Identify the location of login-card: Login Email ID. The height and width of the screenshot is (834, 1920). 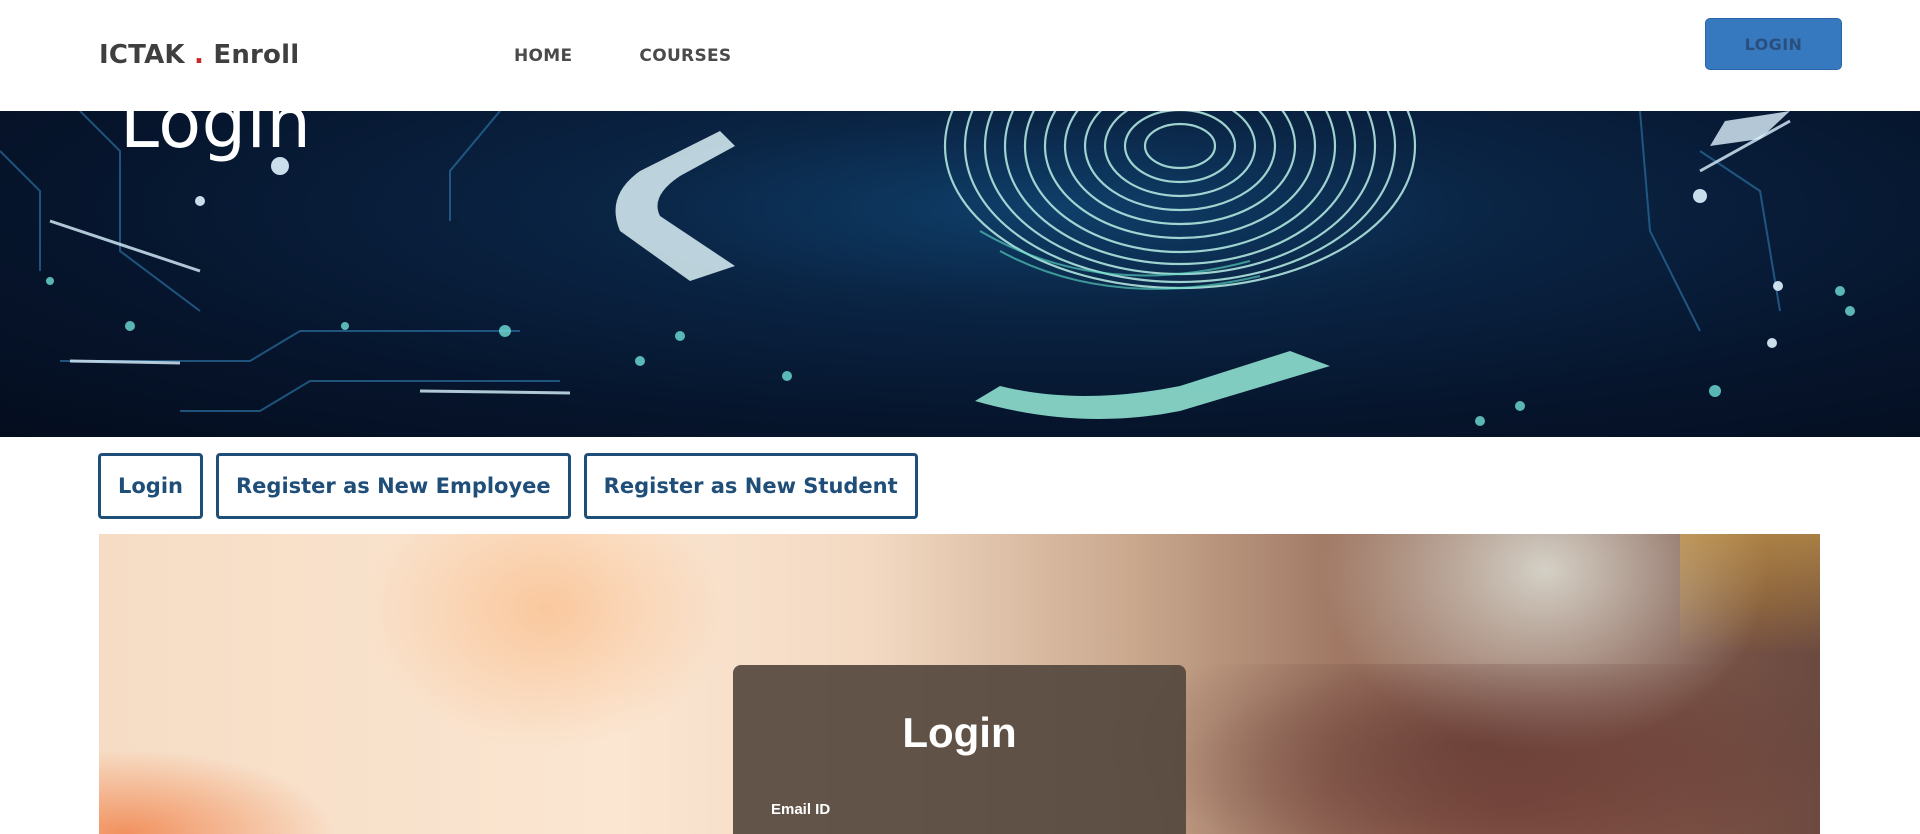
(959, 749).